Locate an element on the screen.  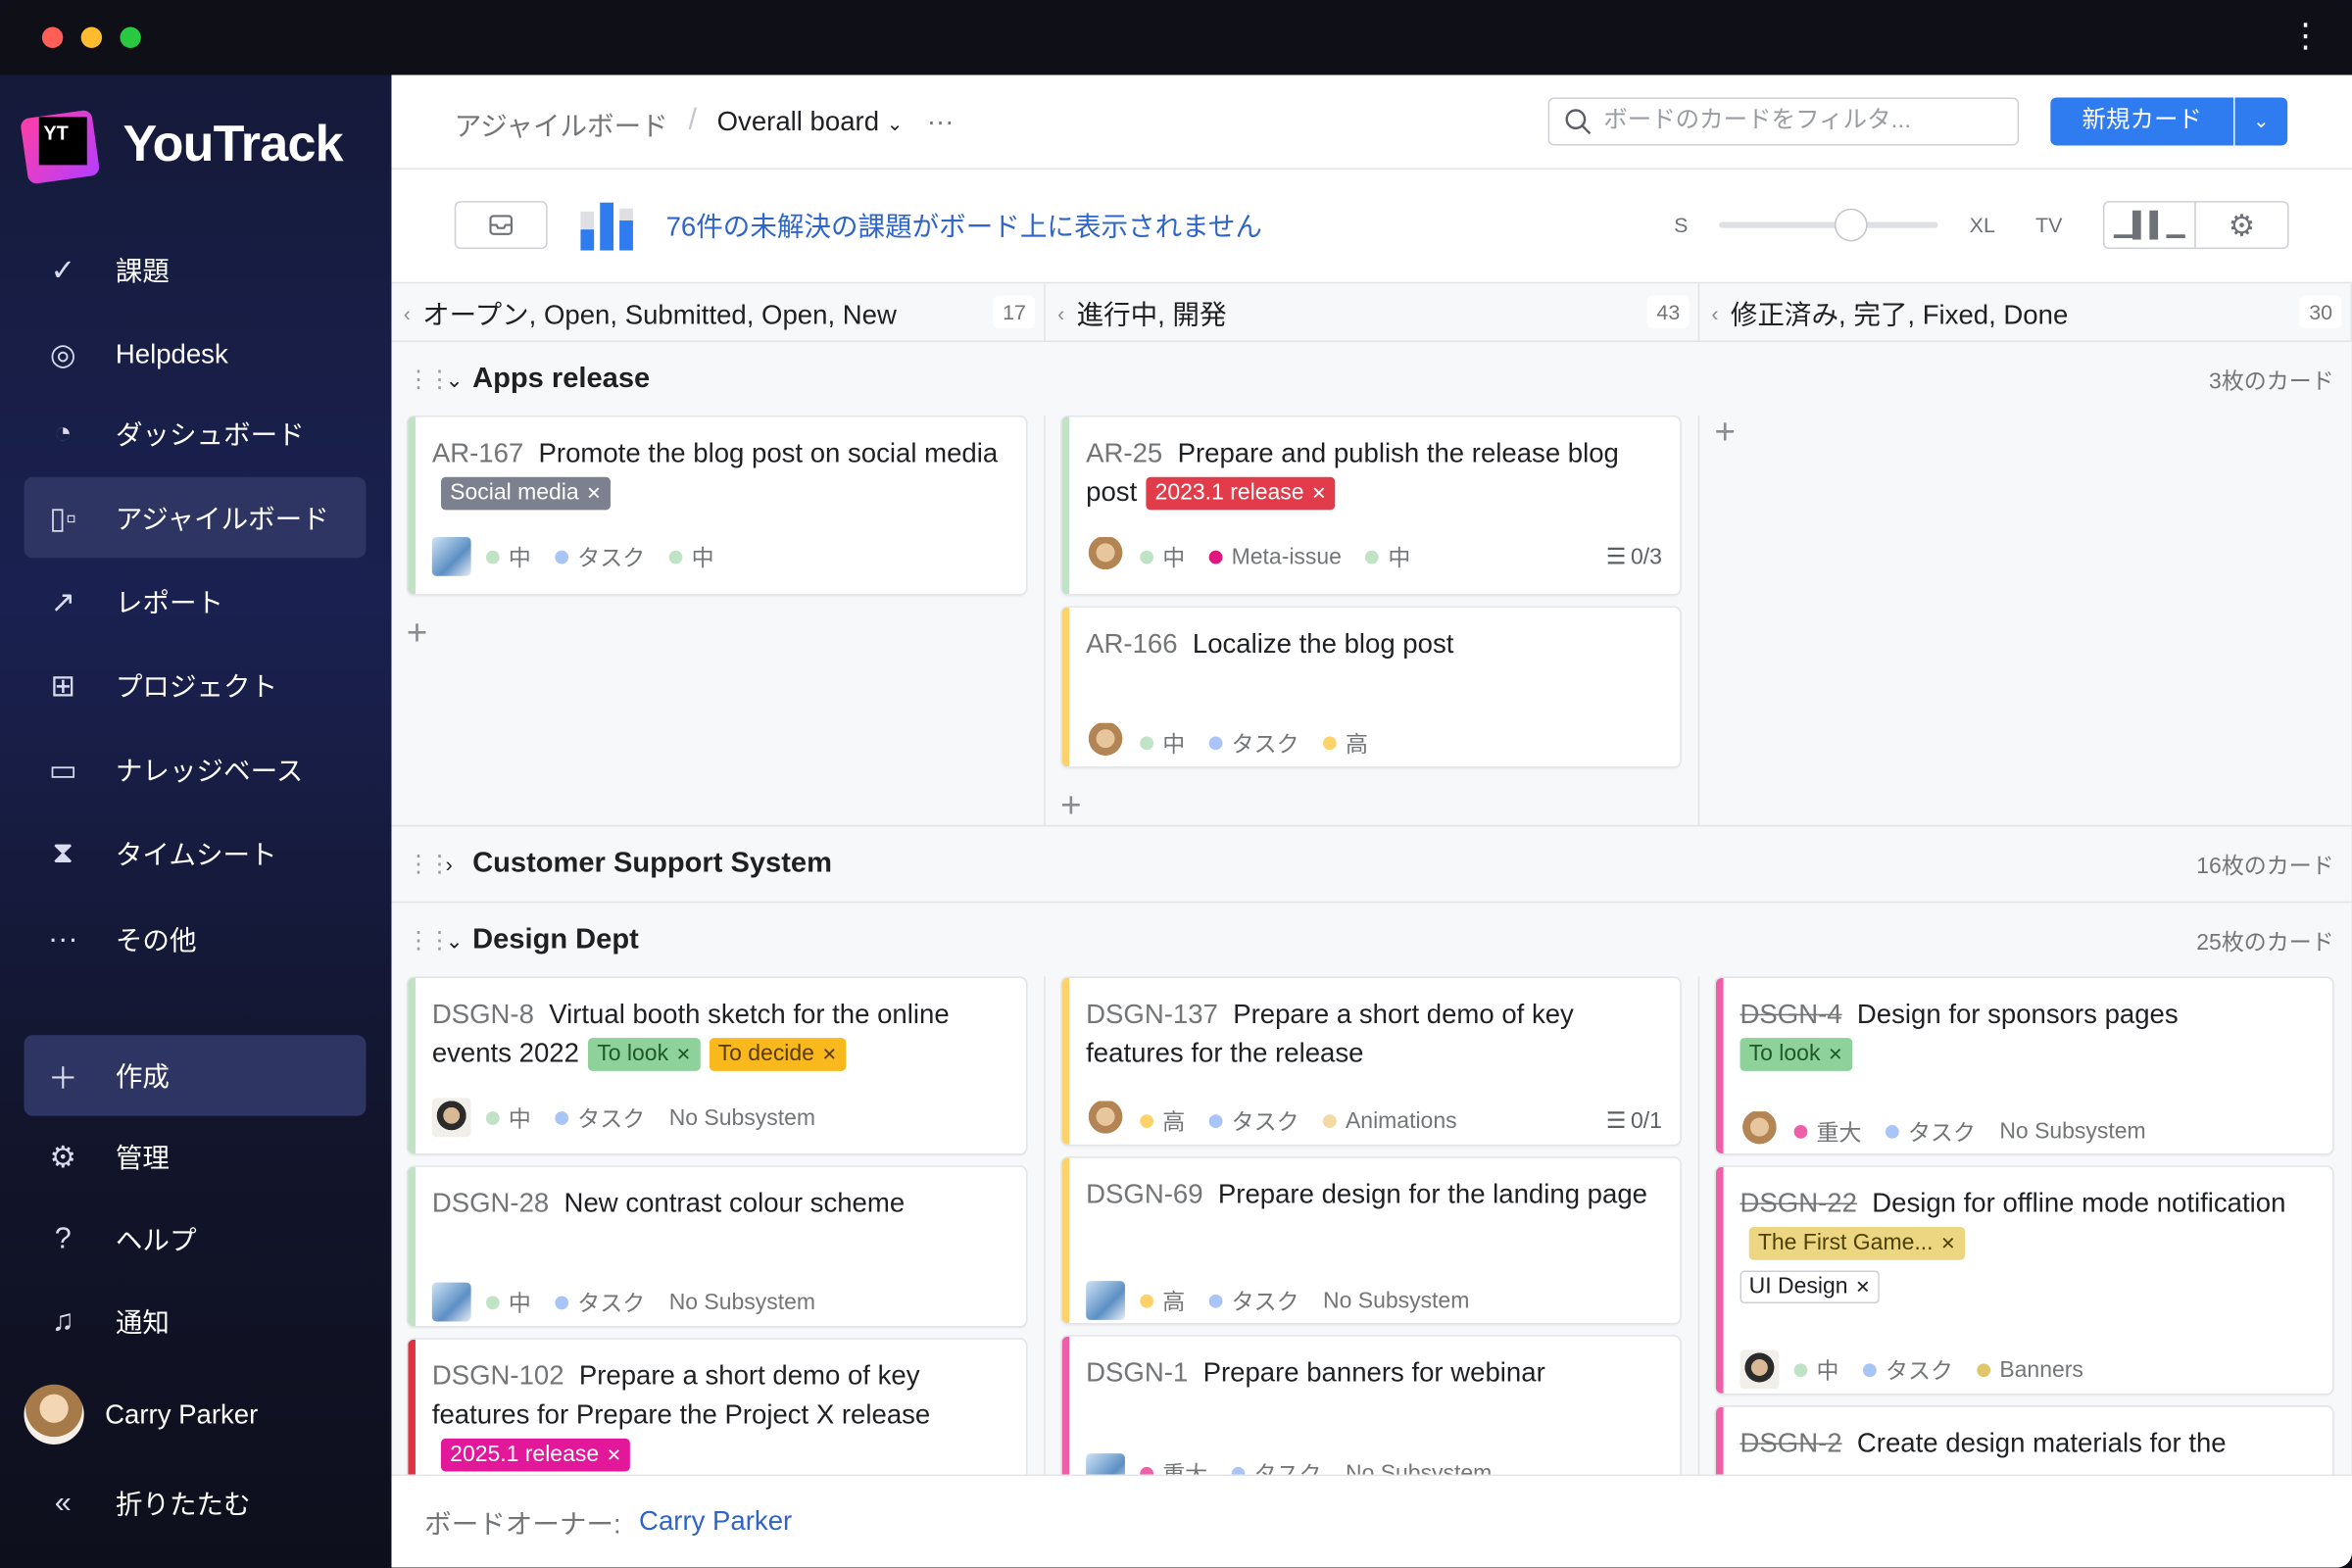
issue-summary: Prepare design for the landing page is located at coordinates (1432, 1194).